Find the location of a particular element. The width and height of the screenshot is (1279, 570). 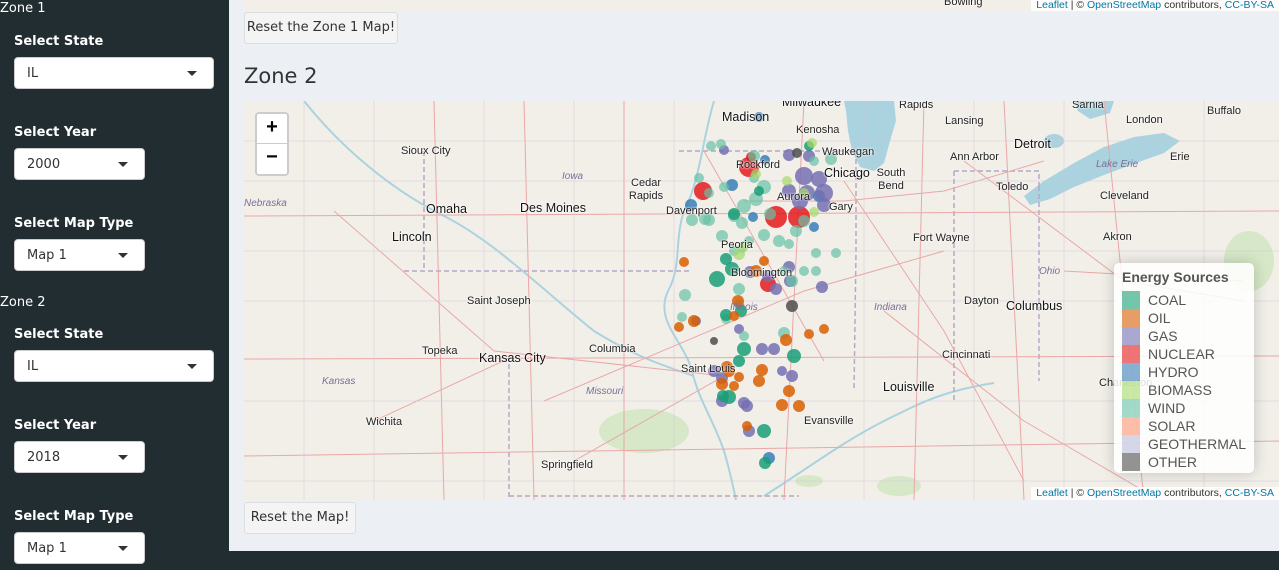

city-label: Madison is located at coordinates (746, 117).